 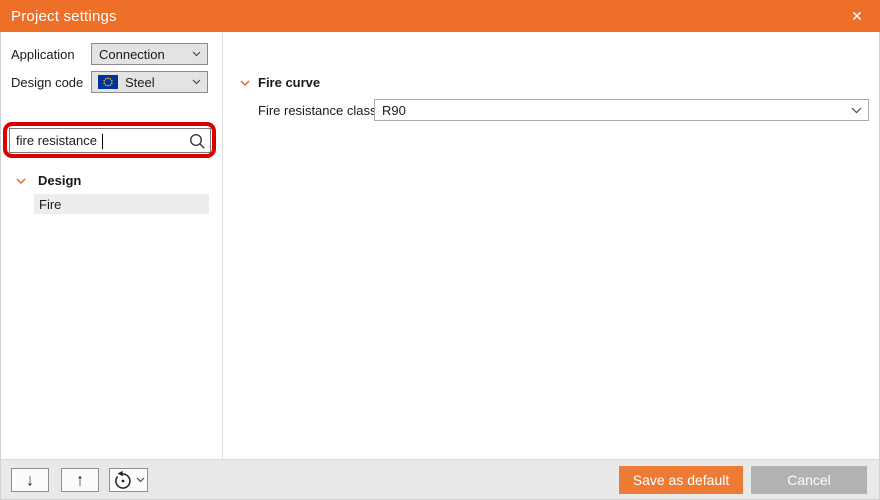 I want to click on application-label: Application, so click(x=43, y=54).